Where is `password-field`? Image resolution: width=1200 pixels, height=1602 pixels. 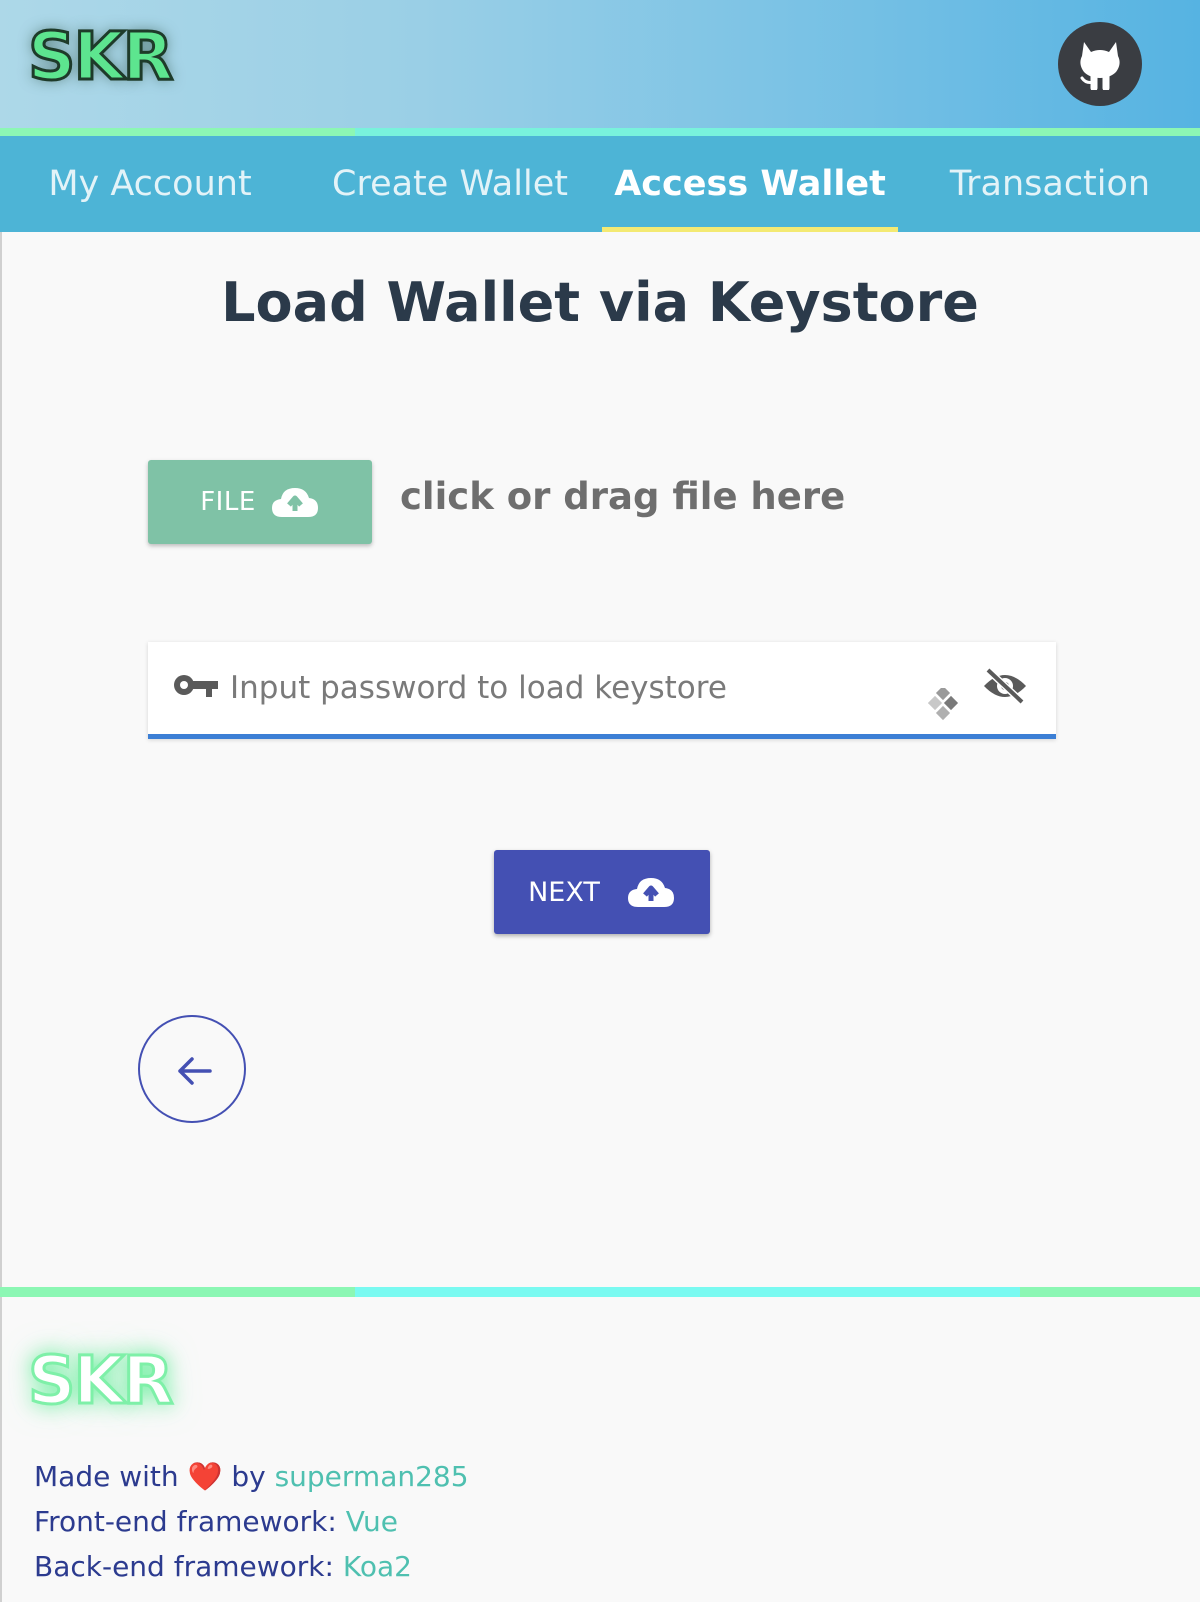
password-field is located at coordinates (602, 690).